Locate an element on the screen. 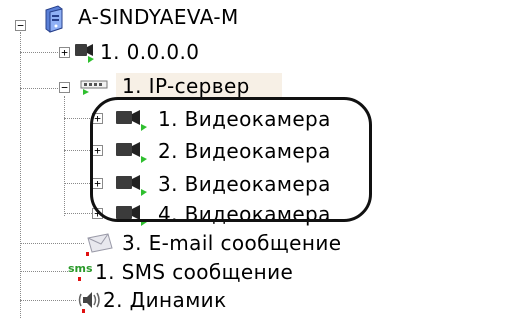 This screenshot has width=517, height=321. tree-node-root: A-SINDYAEVA-M is located at coordinates (140, 17).